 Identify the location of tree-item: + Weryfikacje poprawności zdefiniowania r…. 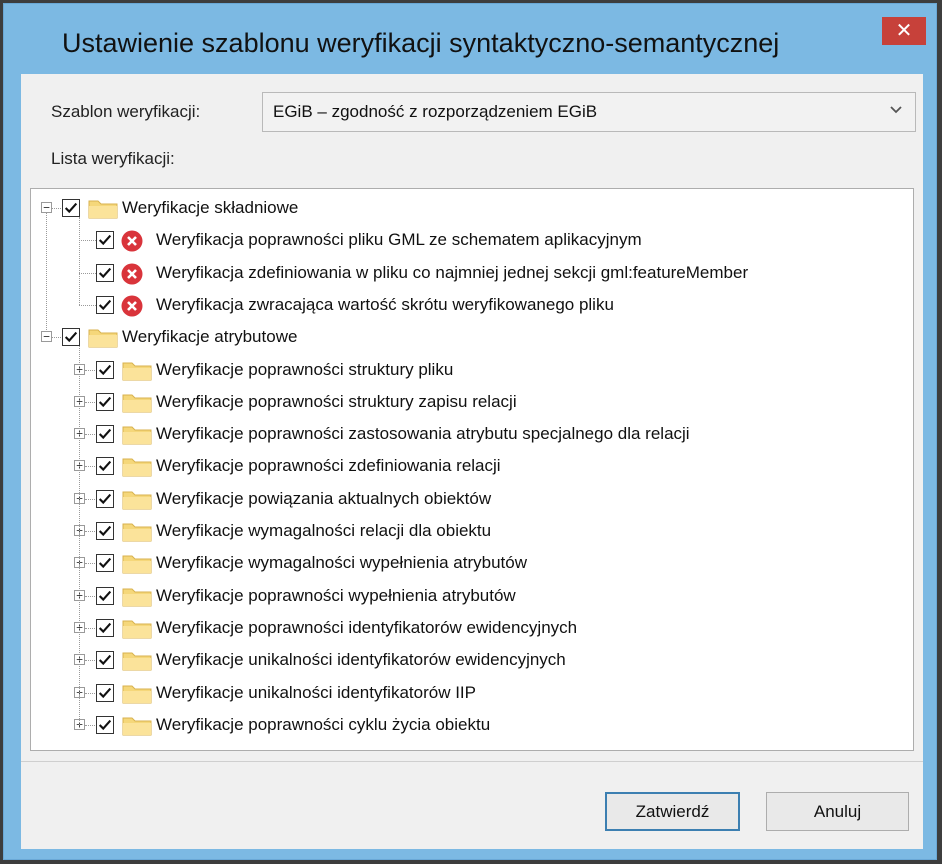
(471, 467).